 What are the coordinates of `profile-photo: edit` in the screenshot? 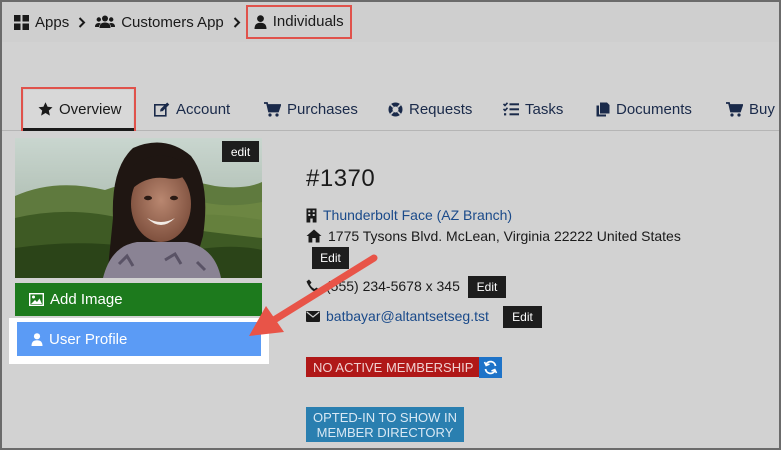 It's located at (138, 208).